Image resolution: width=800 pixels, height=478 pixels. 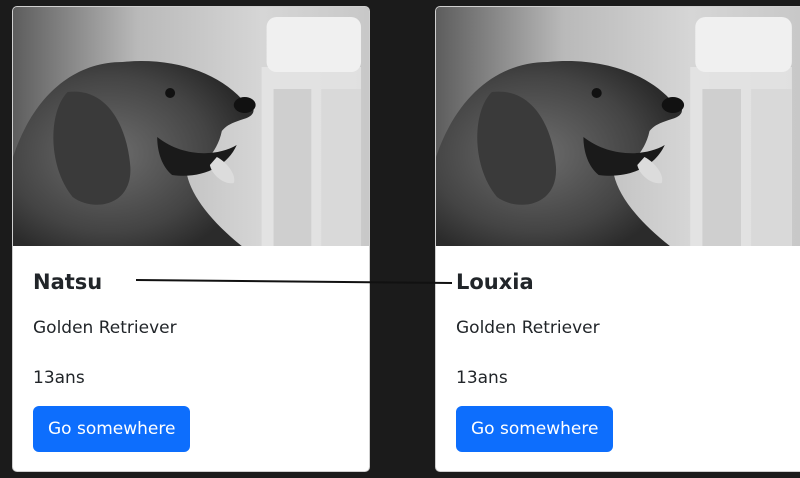 I want to click on dog-name: Louxia, so click(x=495, y=282).